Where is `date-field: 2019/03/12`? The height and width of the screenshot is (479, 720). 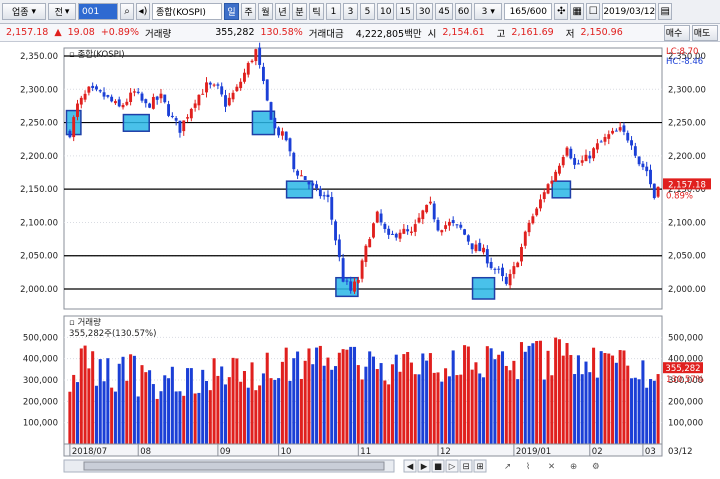 date-field: 2019/03/12 is located at coordinates (629, 11).